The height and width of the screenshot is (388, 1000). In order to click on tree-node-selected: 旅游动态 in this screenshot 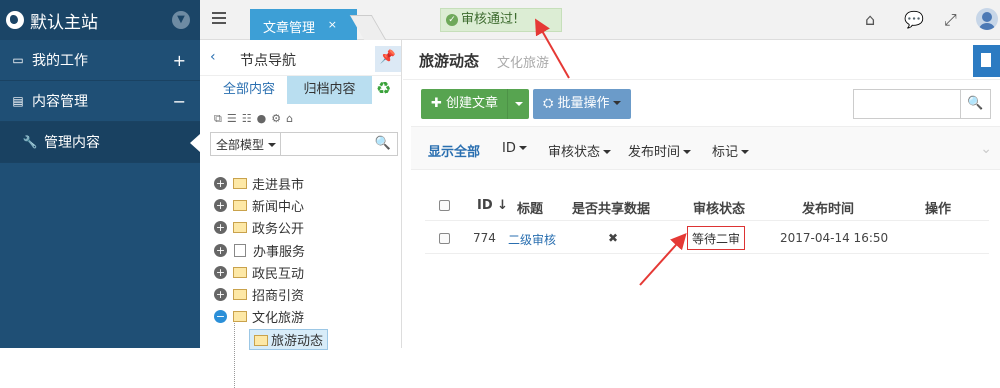, I will do `click(308, 339)`.